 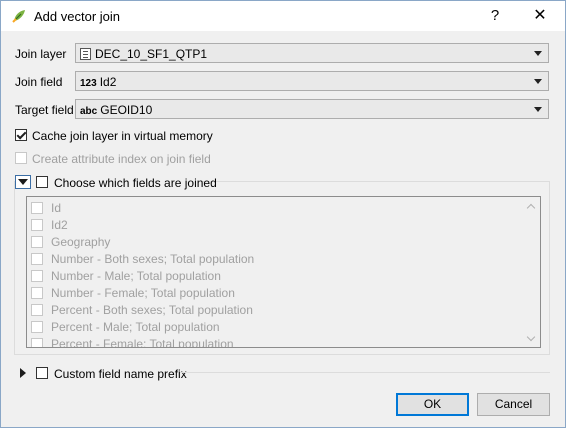 What do you see at coordinates (432, 404) in the screenshot?
I see `ok-button: OK` at bounding box center [432, 404].